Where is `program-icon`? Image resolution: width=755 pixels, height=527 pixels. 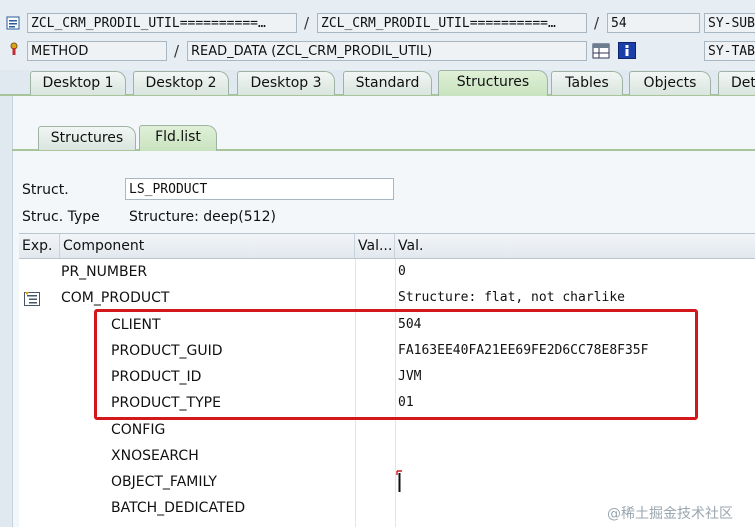 program-icon is located at coordinates (13, 23).